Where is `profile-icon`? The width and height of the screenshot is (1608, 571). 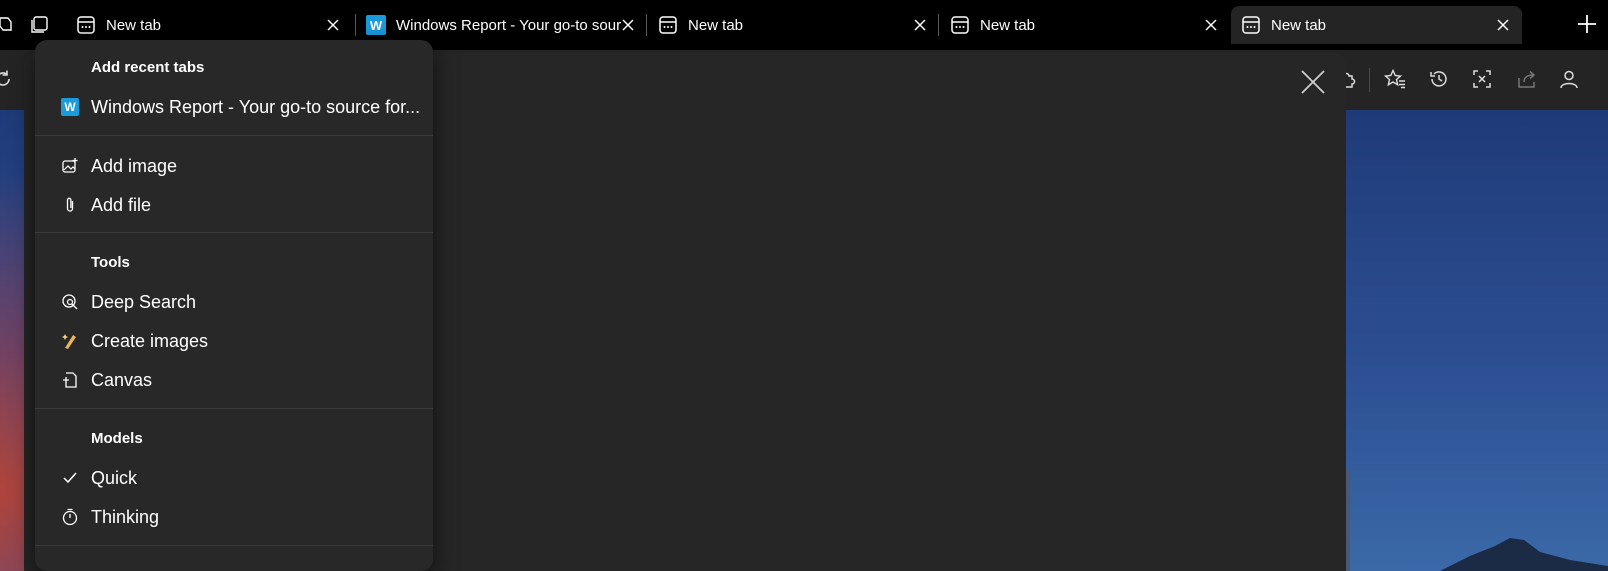 profile-icon is located at coordinates (1569, 79).